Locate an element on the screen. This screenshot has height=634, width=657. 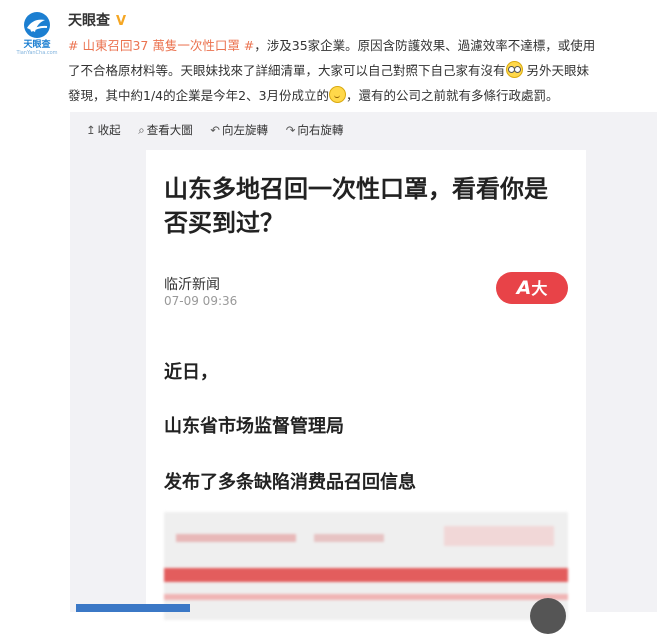
blurred-image is located at coordinates (366, 566).